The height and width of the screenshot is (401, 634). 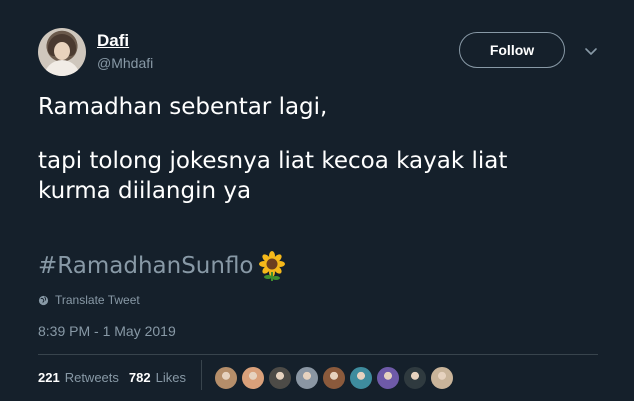 What do you see at coordinates (171, 377) in the screenshot?
I see `likes-label: Likes` at bounding box center [171, 377].